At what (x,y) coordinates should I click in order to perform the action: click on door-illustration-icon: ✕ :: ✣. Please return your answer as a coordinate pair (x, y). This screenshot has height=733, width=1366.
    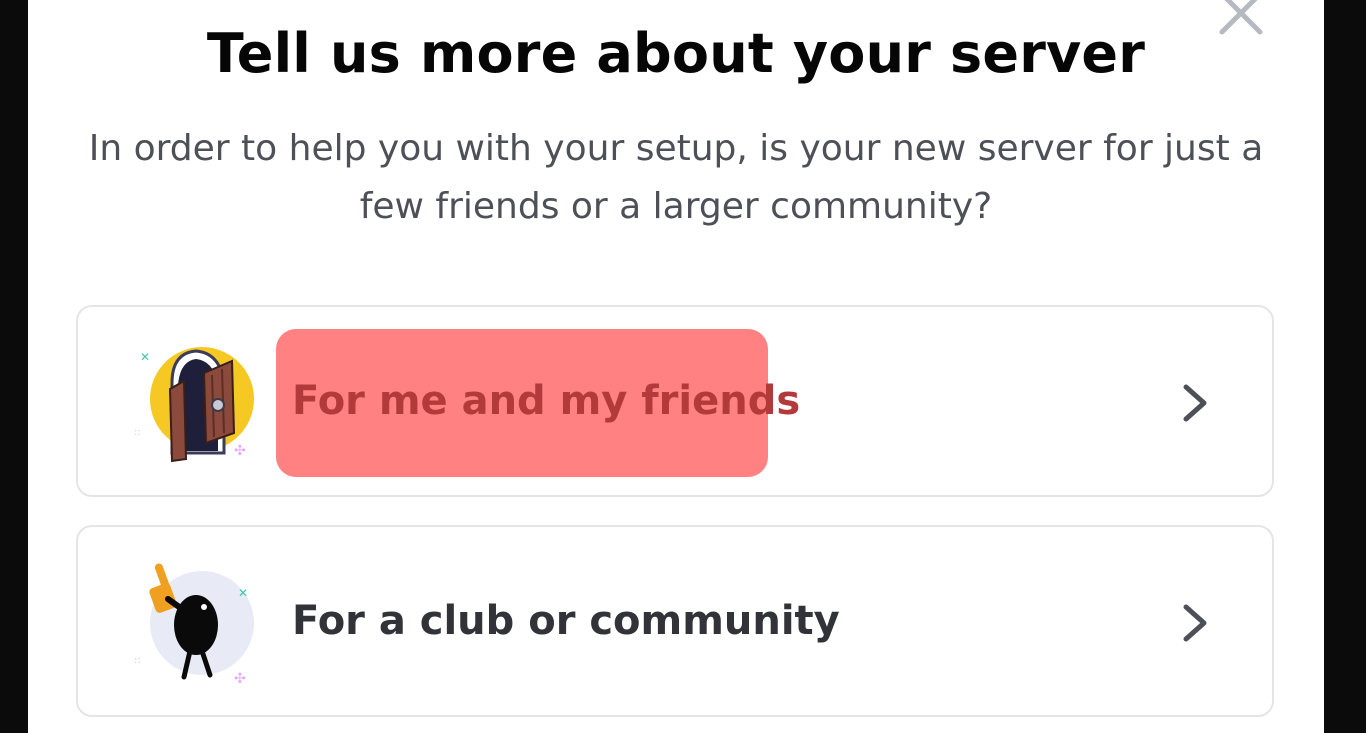
    Looking at the image, I should click on (194, 405).